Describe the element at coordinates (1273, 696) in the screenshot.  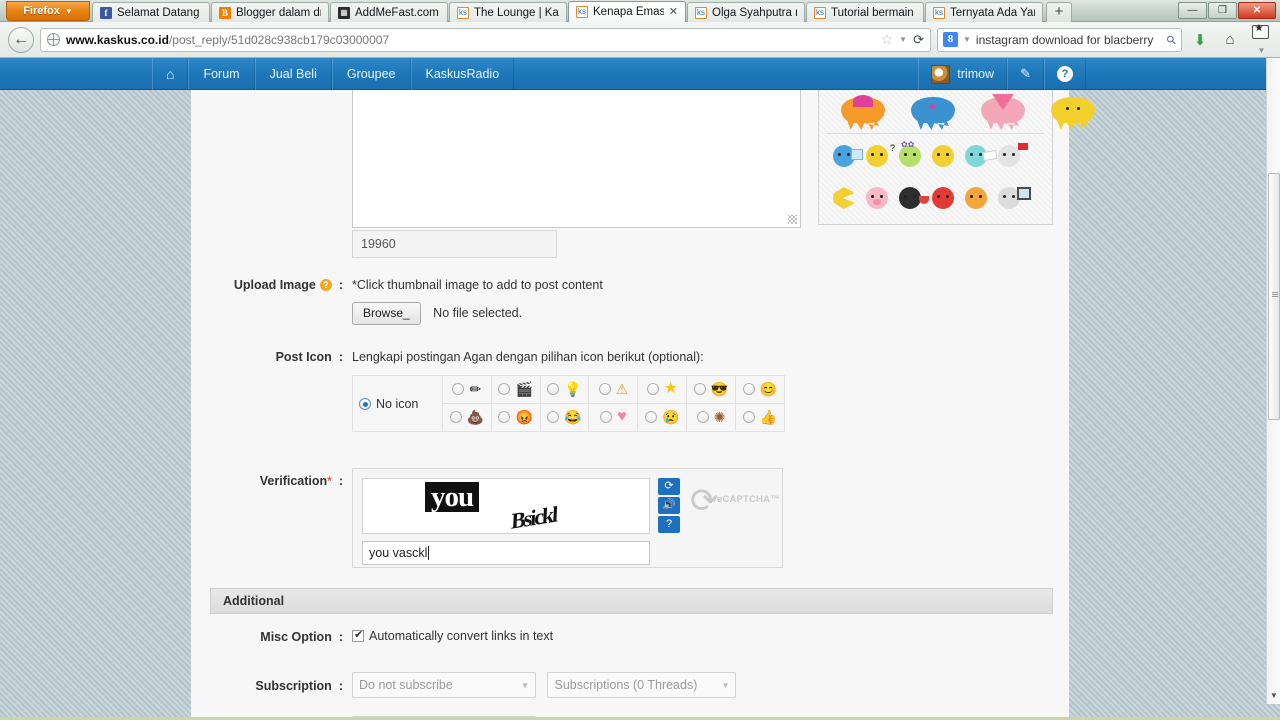
I see `scroll-down-arrow-icon: ▼` at that location.